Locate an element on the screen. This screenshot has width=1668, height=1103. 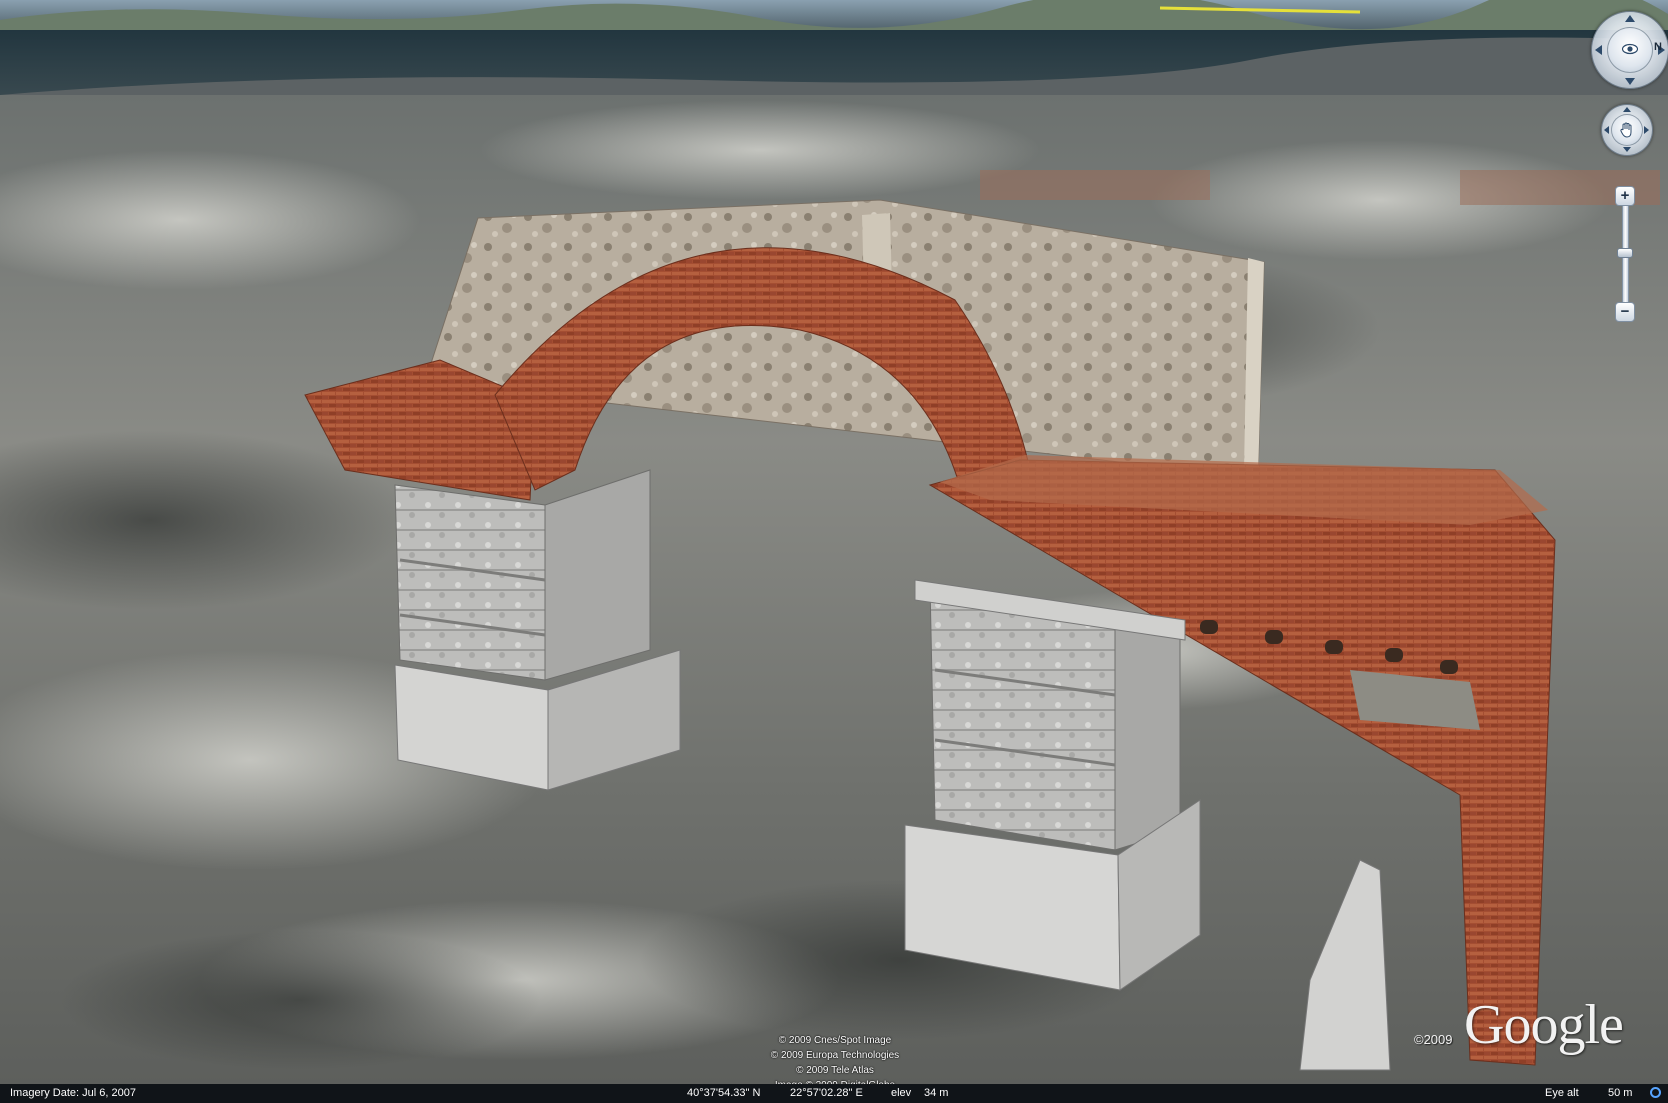
hand-icon is located at coordinates (1626, 130).